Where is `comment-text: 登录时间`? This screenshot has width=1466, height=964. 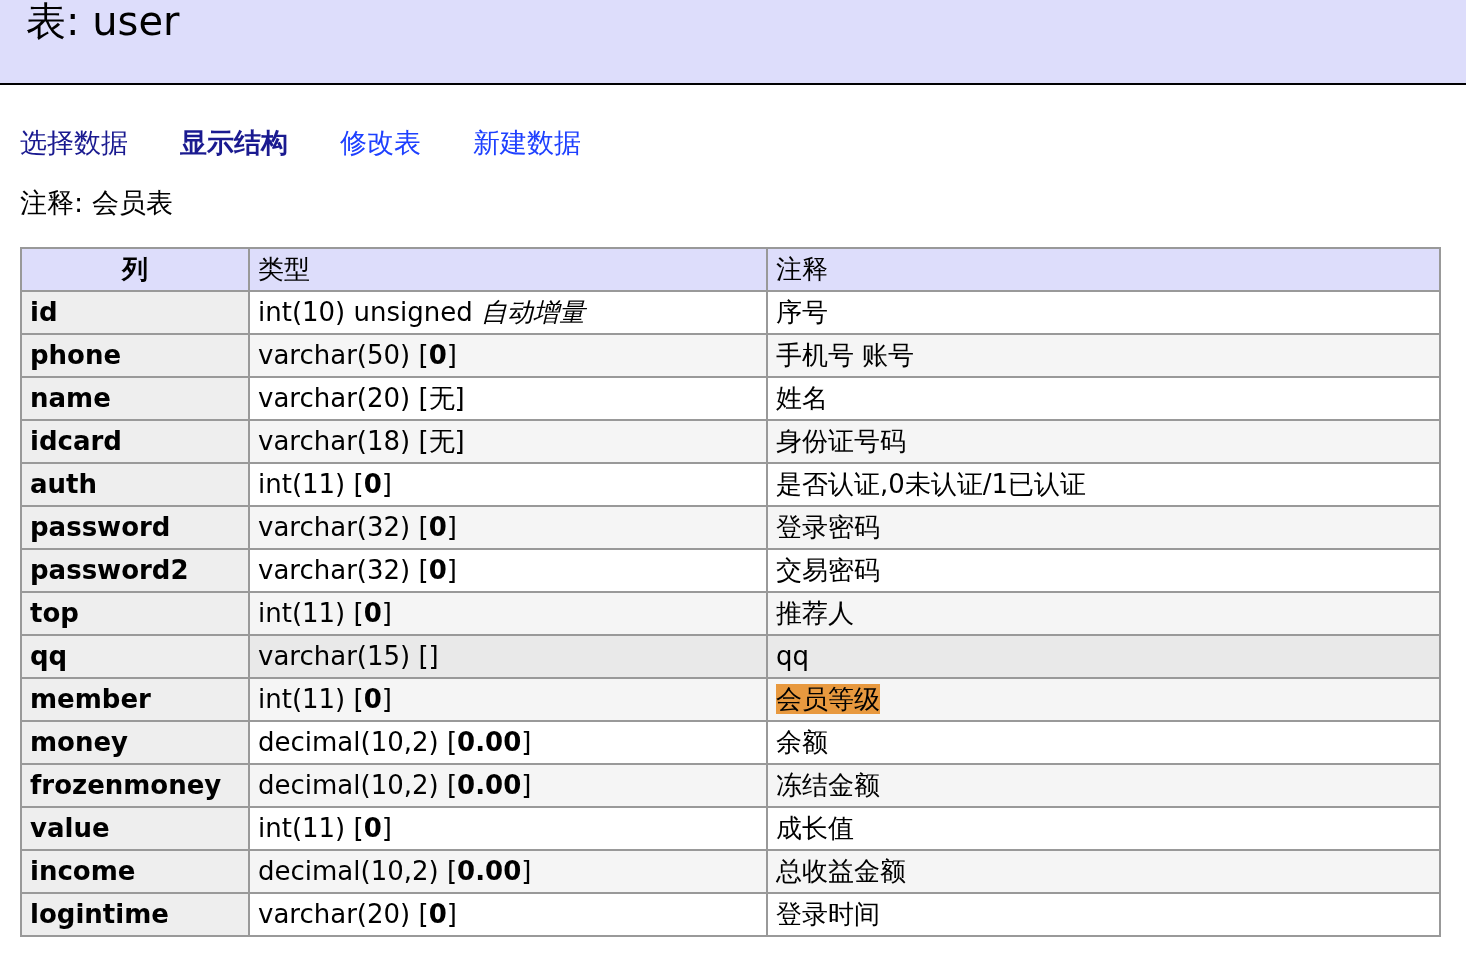
comment-text: 登录时间 is located at coordinates (828, 914).